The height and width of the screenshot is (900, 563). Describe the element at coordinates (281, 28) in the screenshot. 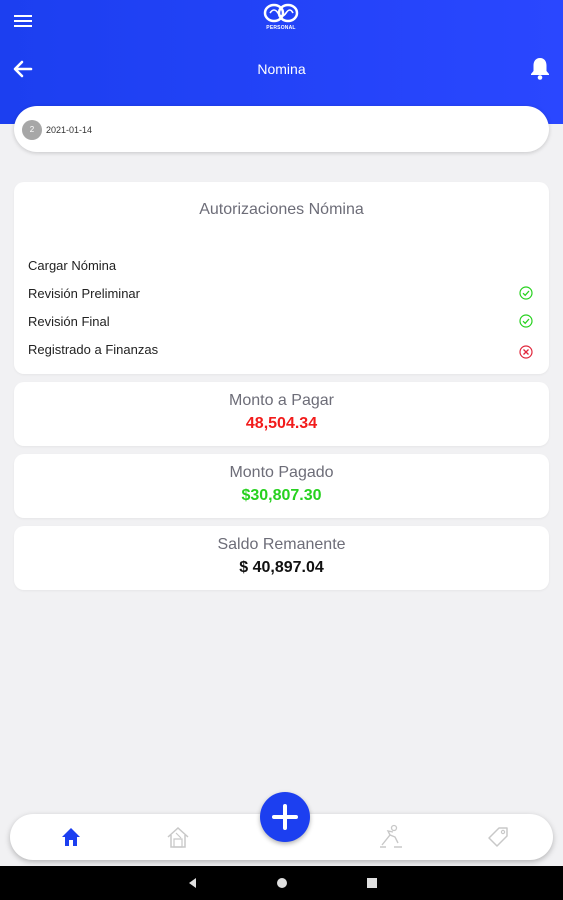

I see `logo-text: PERSONAL` at that location.